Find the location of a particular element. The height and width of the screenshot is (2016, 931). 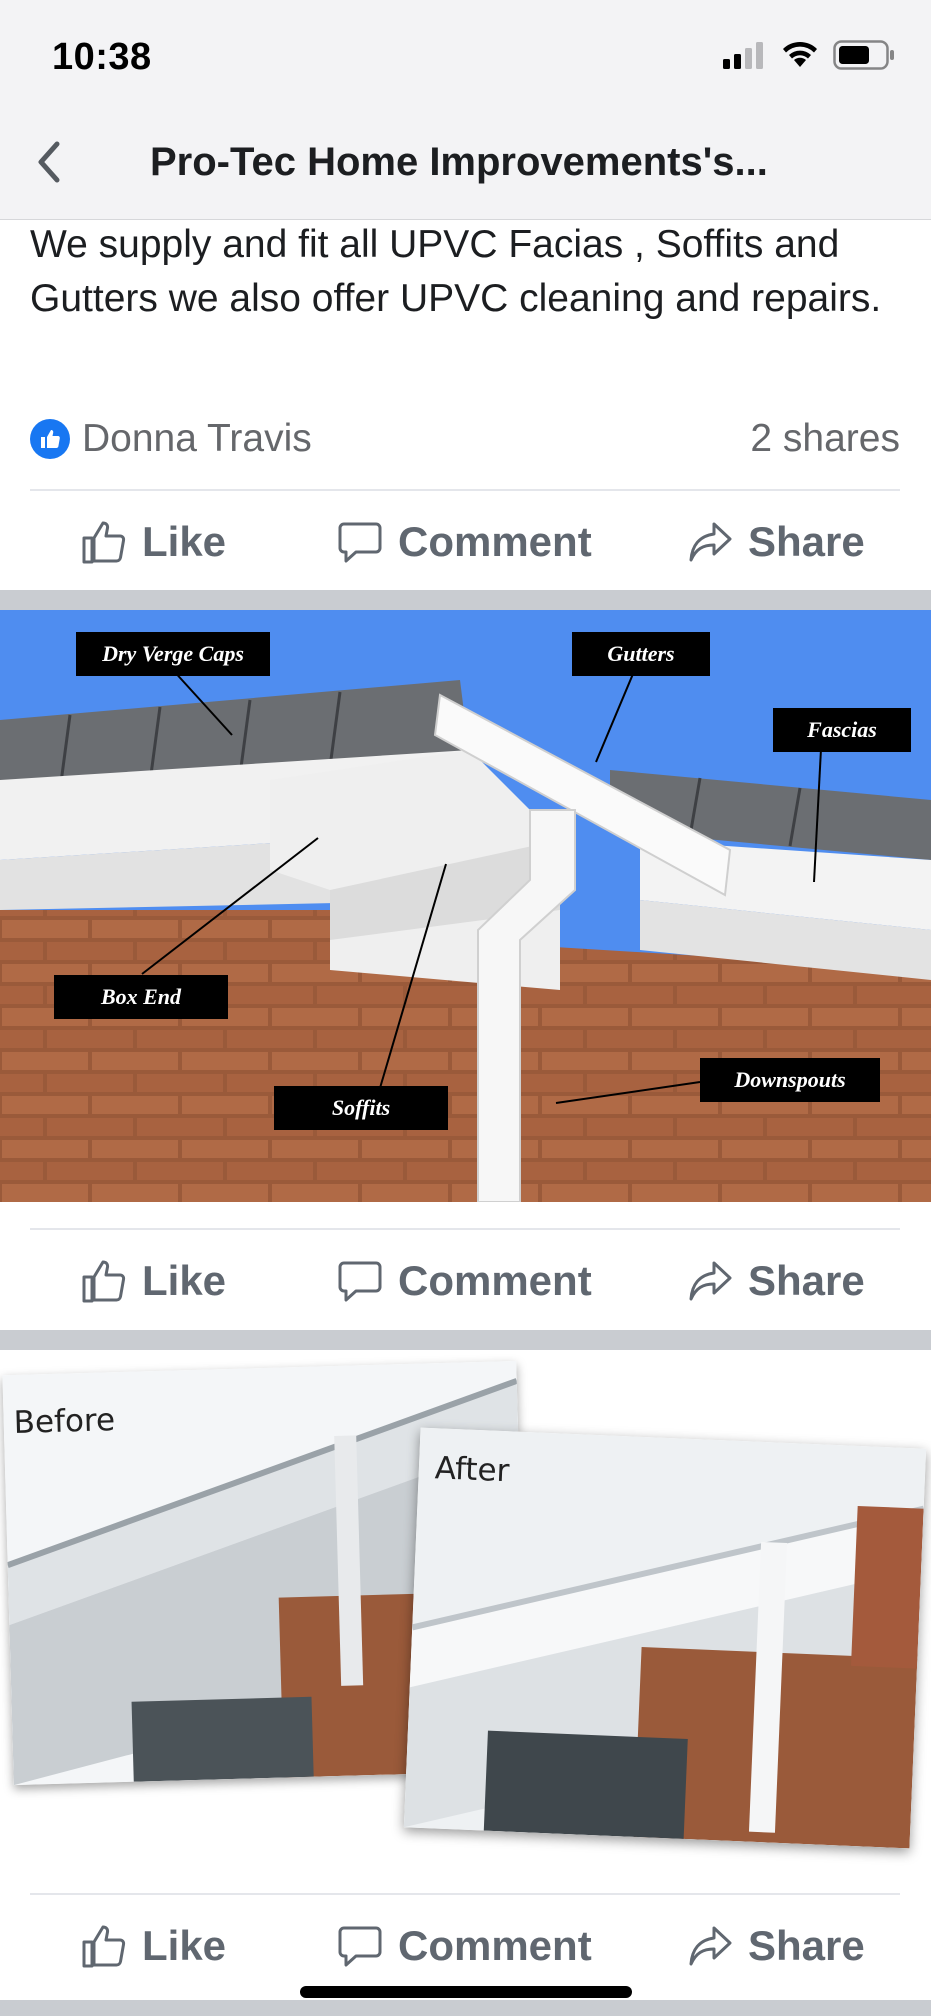

status-icons is located at coordinates (809, 57).